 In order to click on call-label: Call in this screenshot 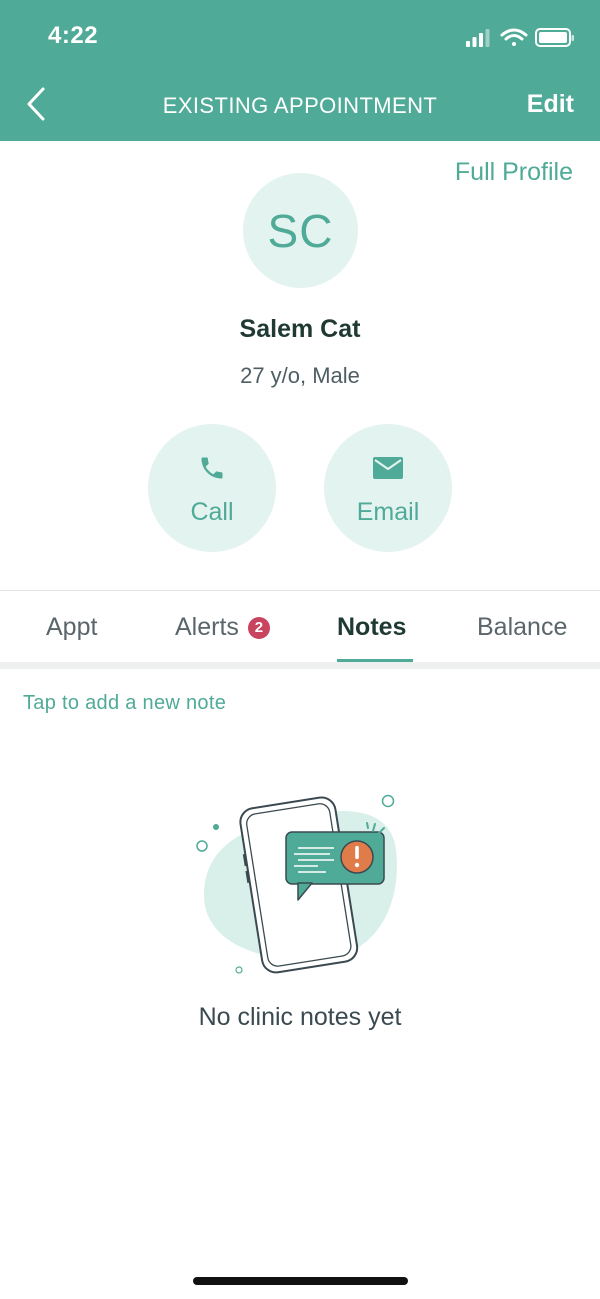, I will do `click(212, 512)`.